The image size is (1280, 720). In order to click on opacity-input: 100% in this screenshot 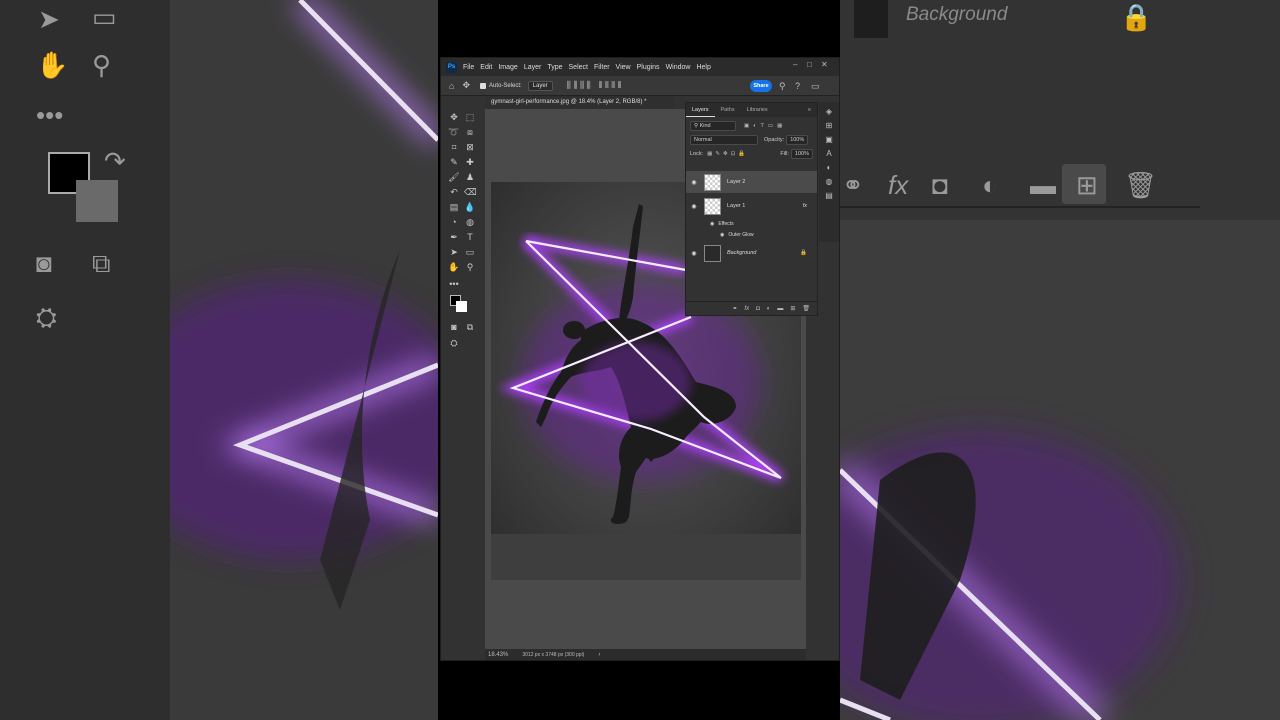, I will do `click(797, 140)`.